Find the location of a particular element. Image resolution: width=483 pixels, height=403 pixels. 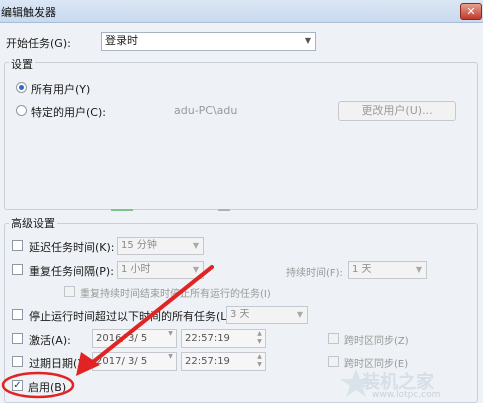

annotation-overlay is located at coordinates (107, 332).